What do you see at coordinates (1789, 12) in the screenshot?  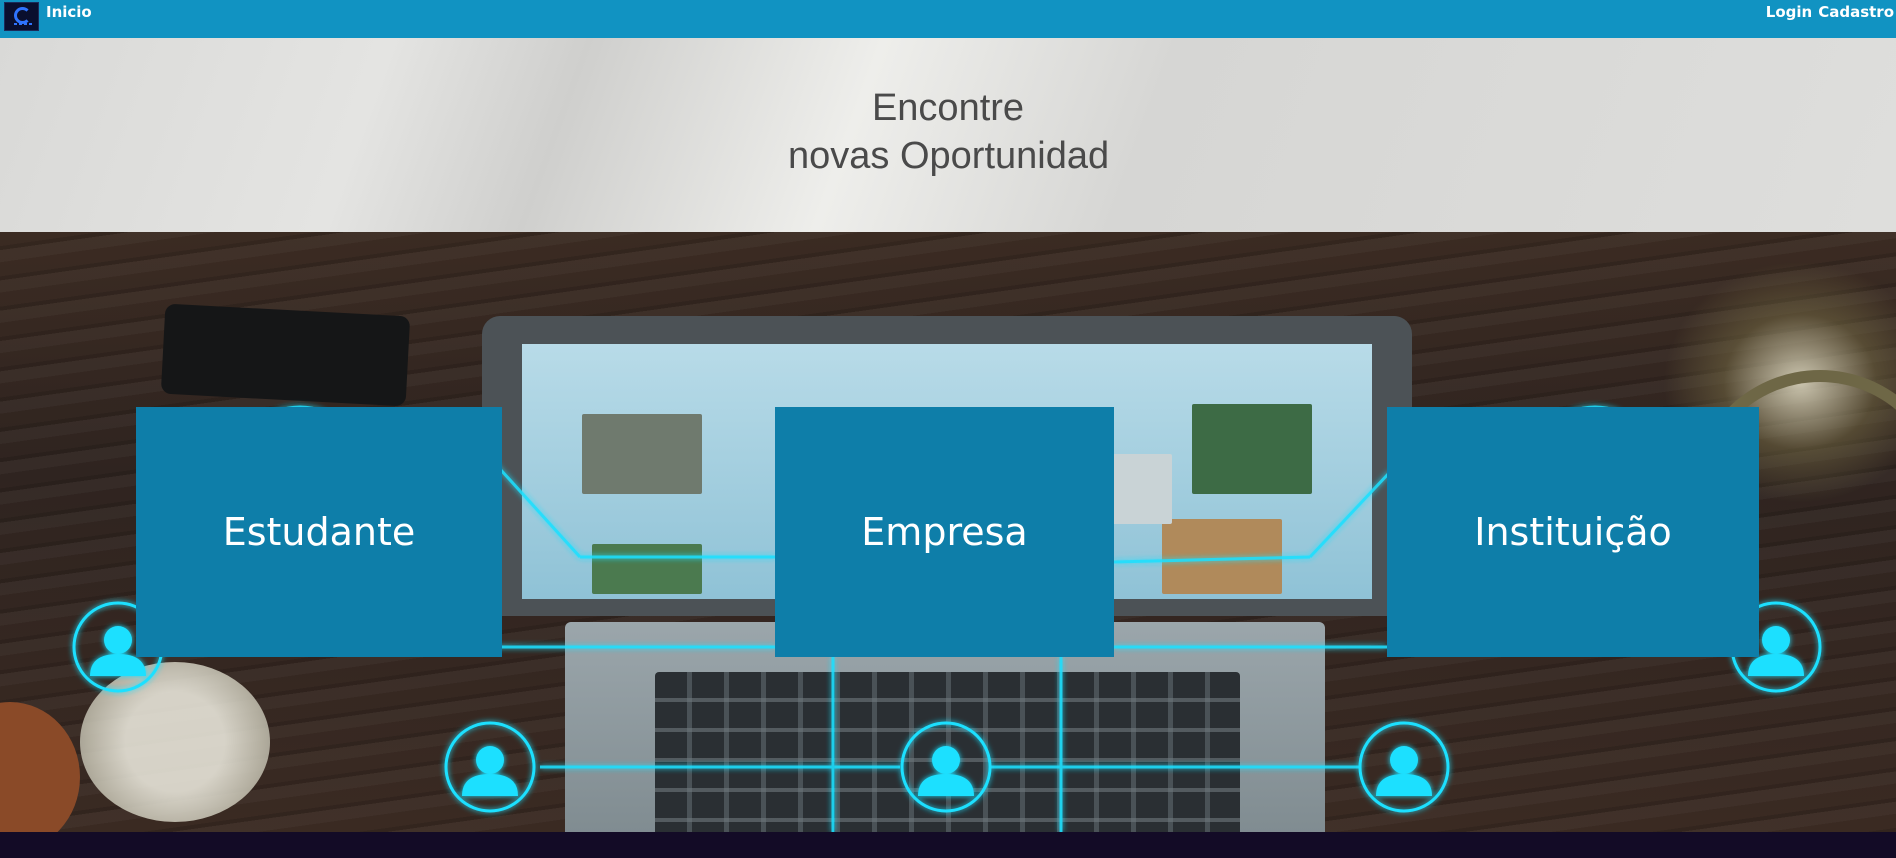 I see `login-link: Login` at bounding box center [1789, 12].